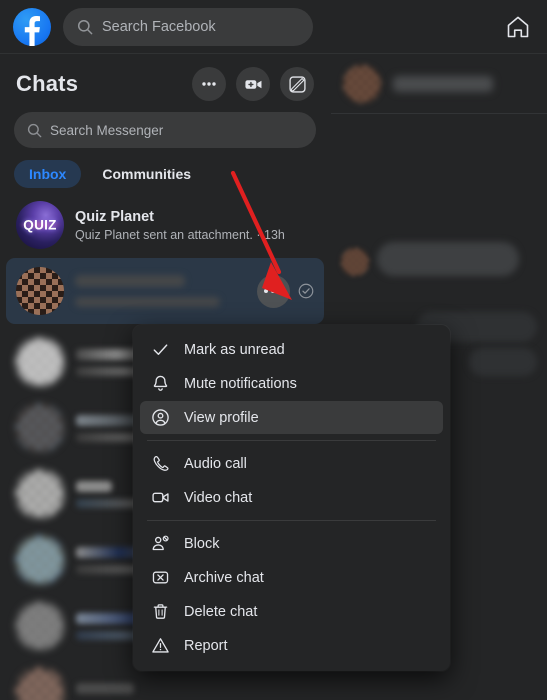 Image resolution: width=547 pixels, height=700 pixels. Describe the element at coordinates (273, 291) in the screenshot. I see `chat-row-more-options-button` at that location.